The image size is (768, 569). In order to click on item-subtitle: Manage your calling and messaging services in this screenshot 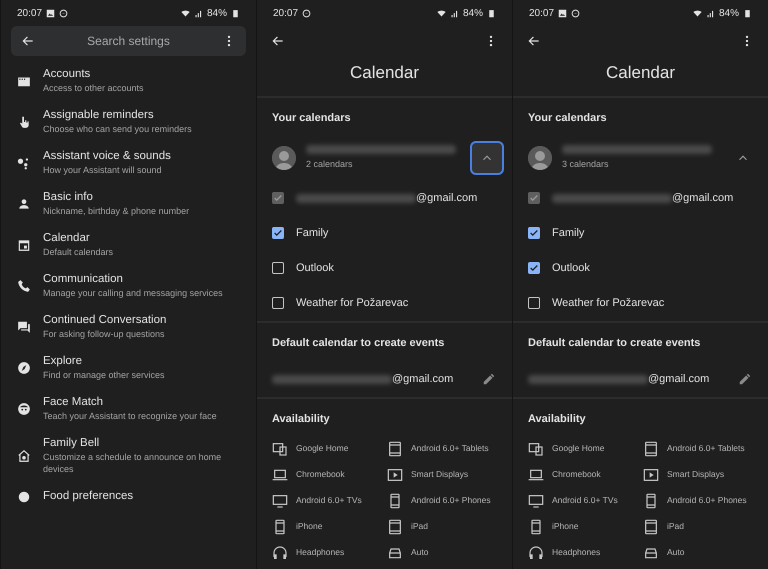, I will do `click(133, 293)`.